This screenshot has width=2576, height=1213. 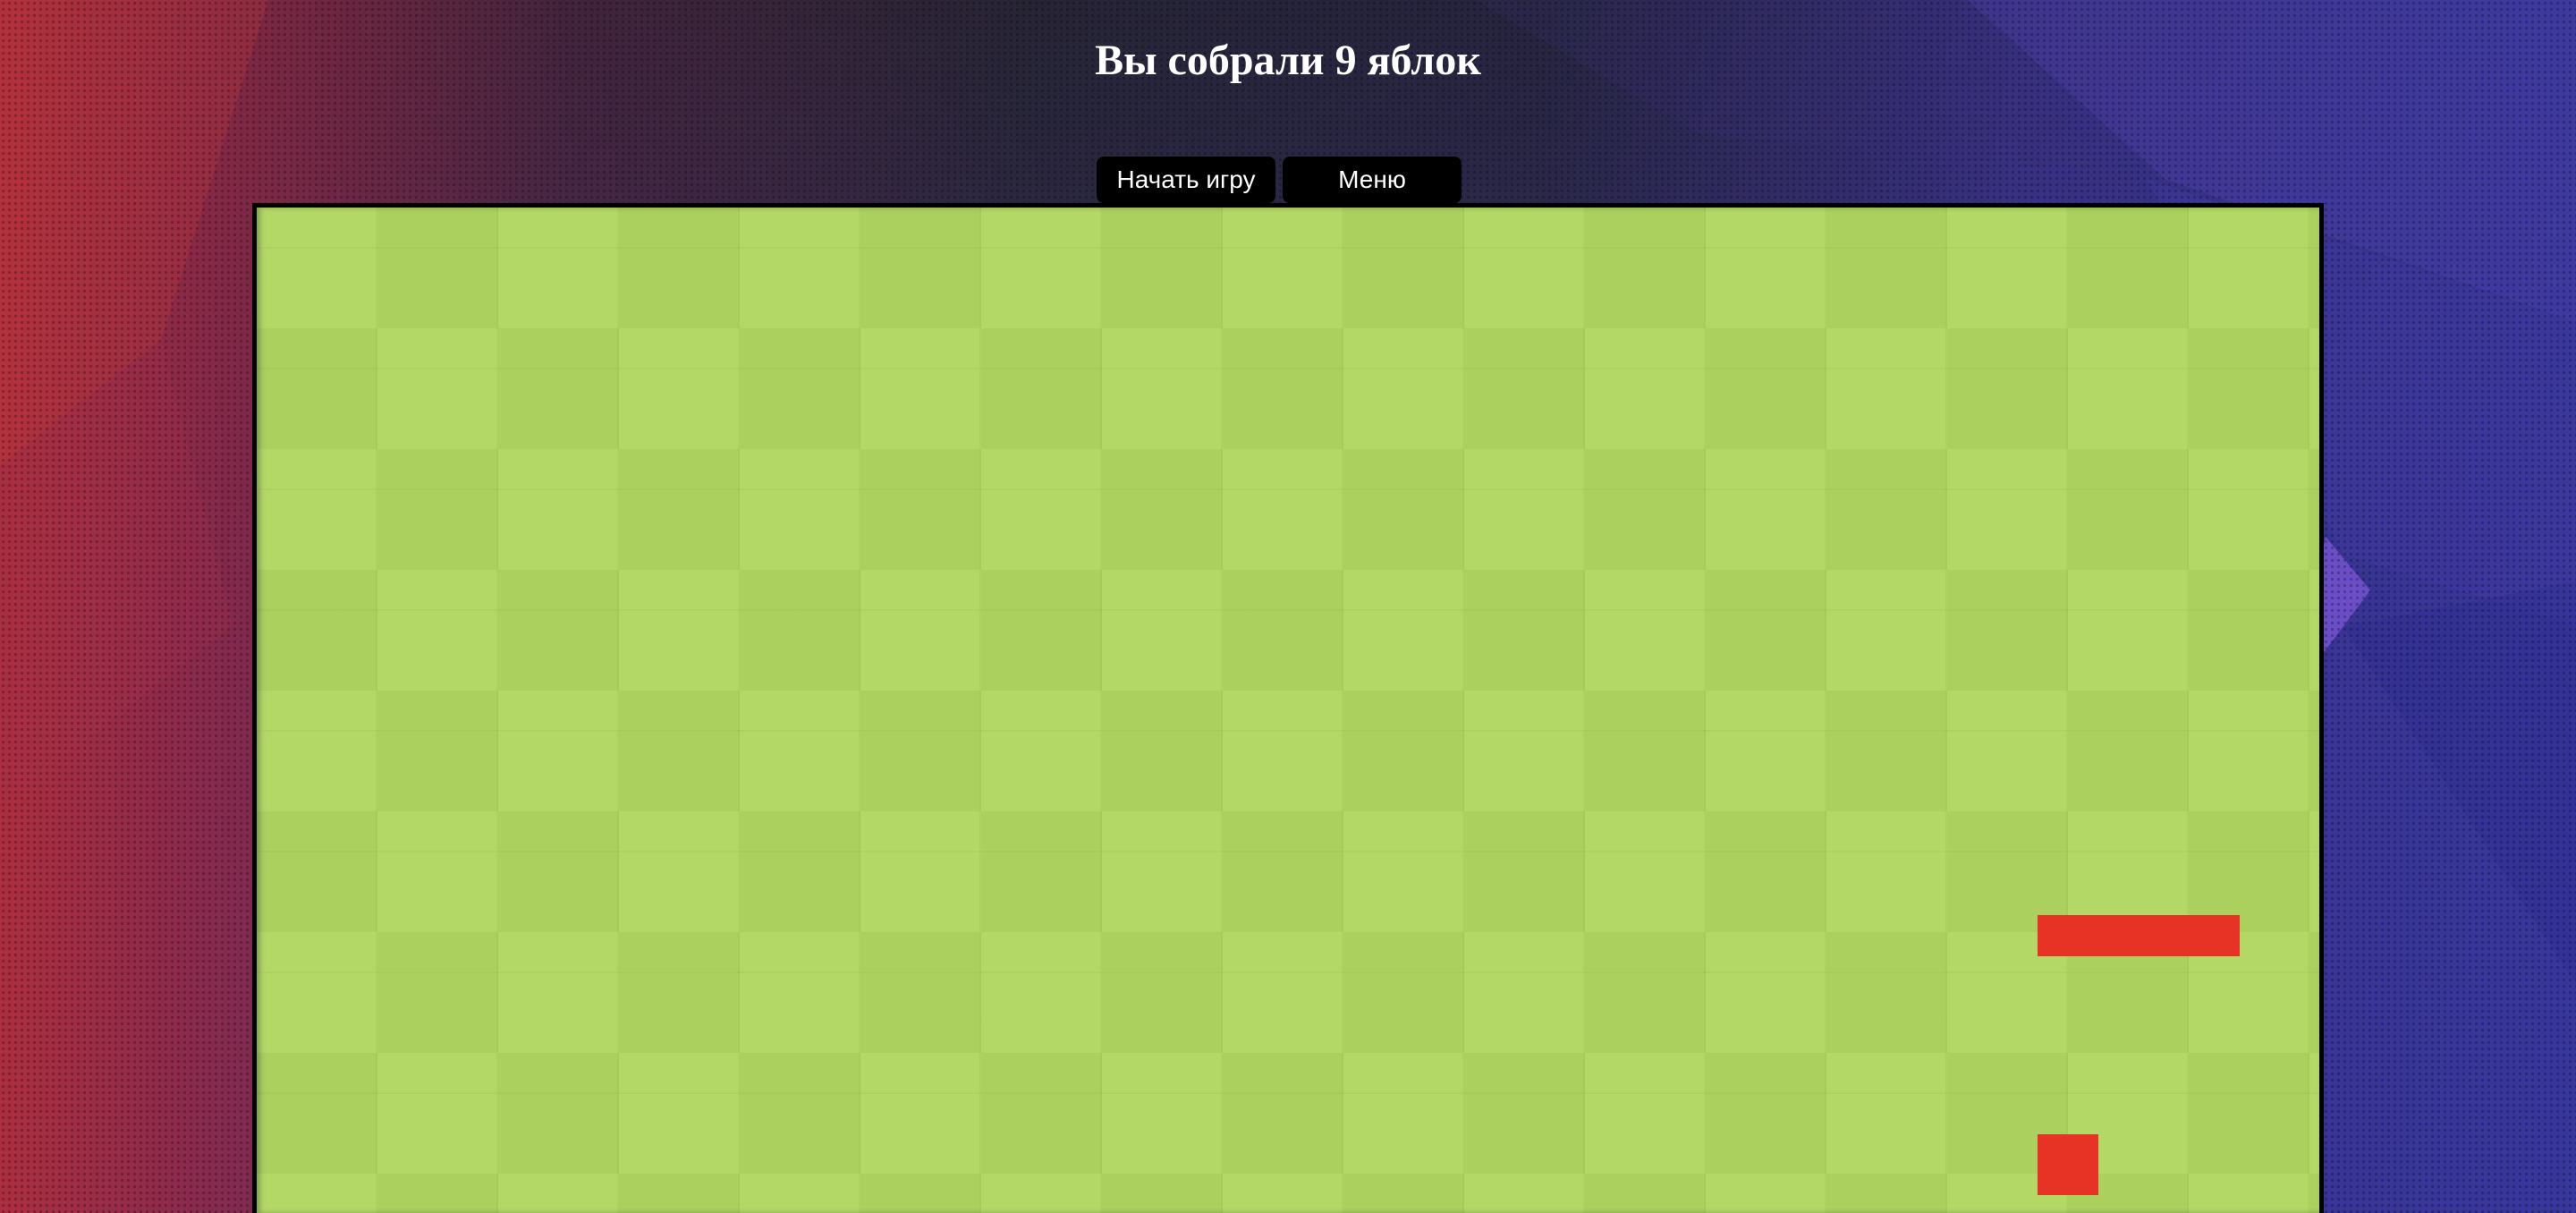 What do you see at coordinates (1186, 180) in the screenshot?
I see `start-game-button: Начать игру` at bounding box center [1186, 180].